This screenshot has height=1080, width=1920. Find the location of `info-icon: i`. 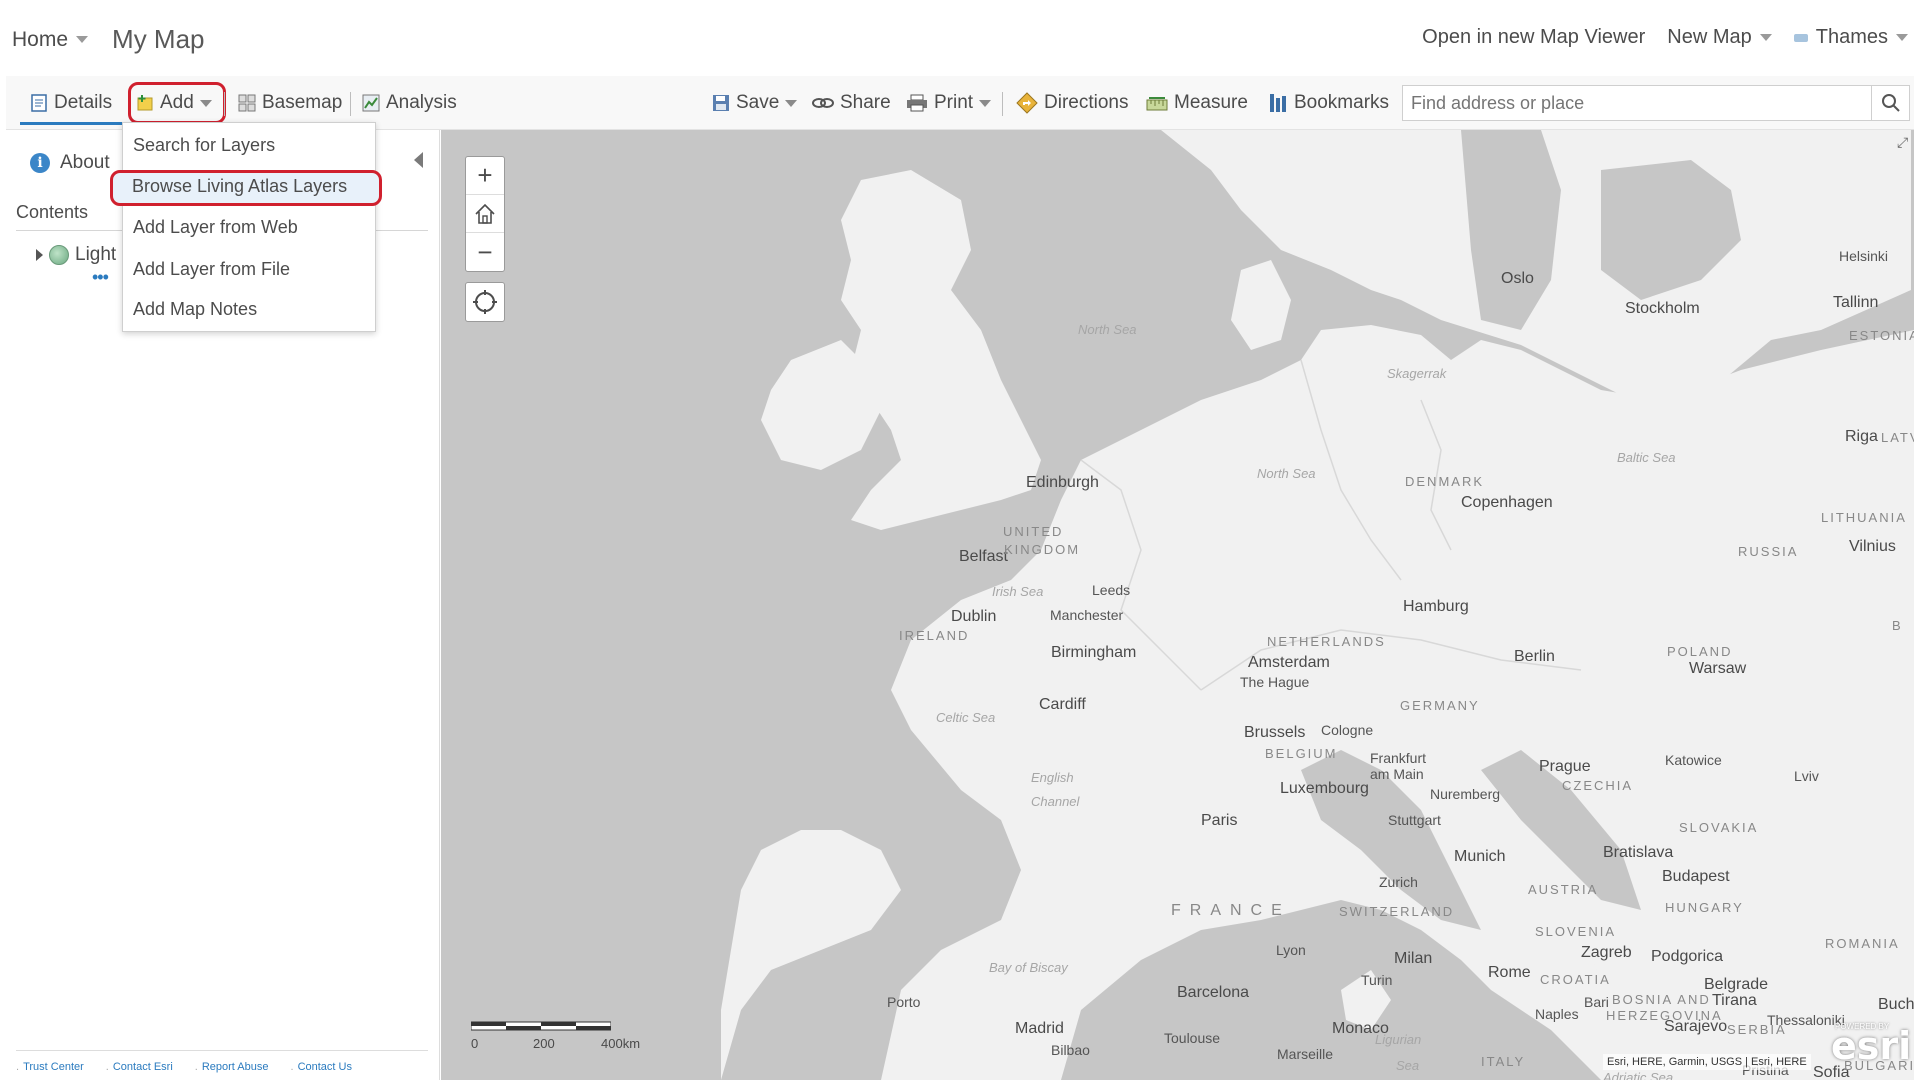

info-icon: i is located at coordinates (40, 163).